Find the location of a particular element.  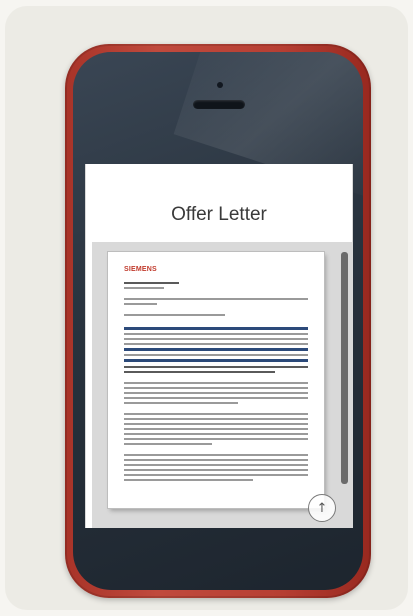

page-title: Offer Letter is located at coordinates (219, 214).